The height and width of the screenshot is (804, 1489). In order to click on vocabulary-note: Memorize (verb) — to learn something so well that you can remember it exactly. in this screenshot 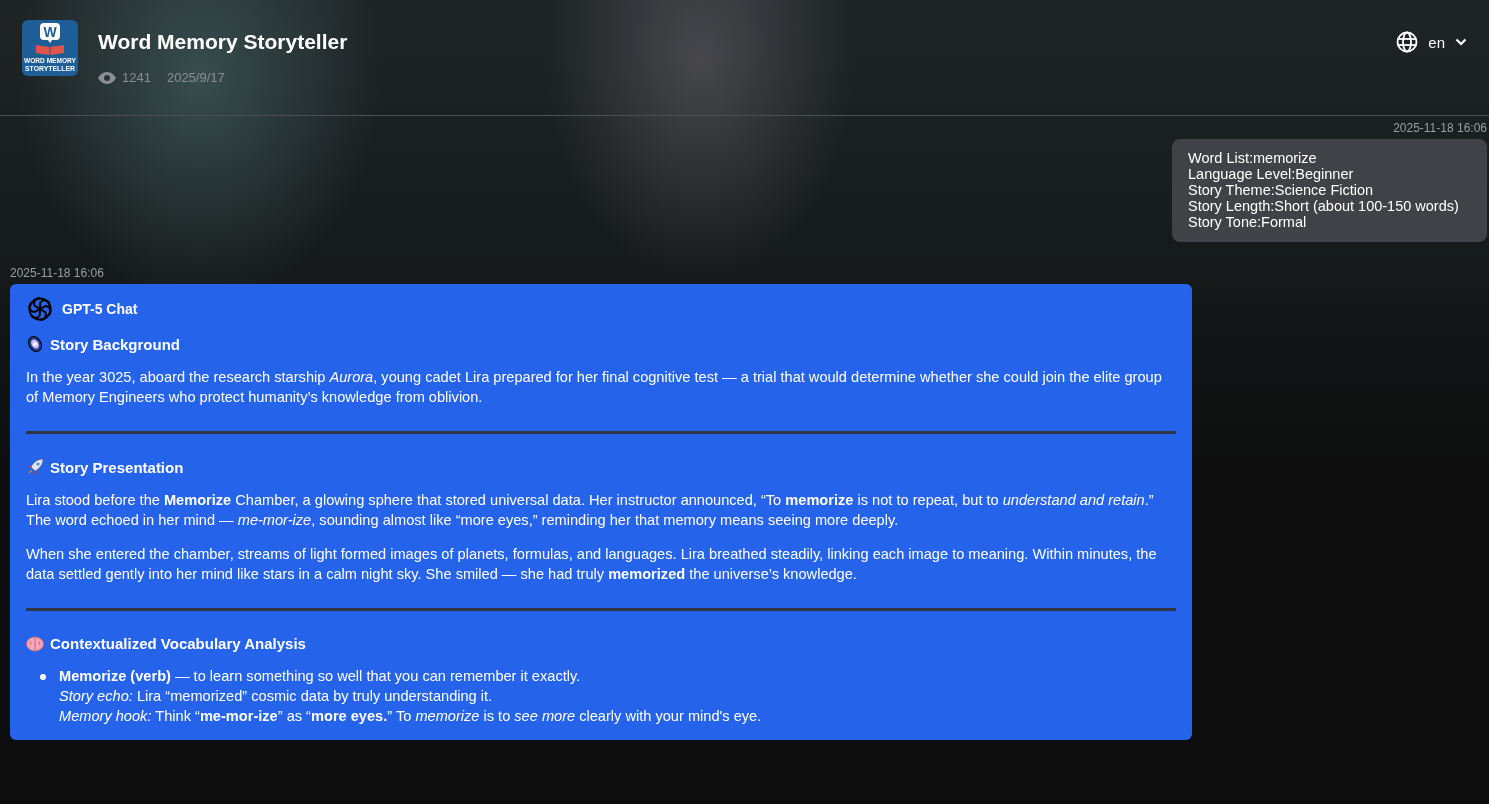, I will do `click(320, 676)`.